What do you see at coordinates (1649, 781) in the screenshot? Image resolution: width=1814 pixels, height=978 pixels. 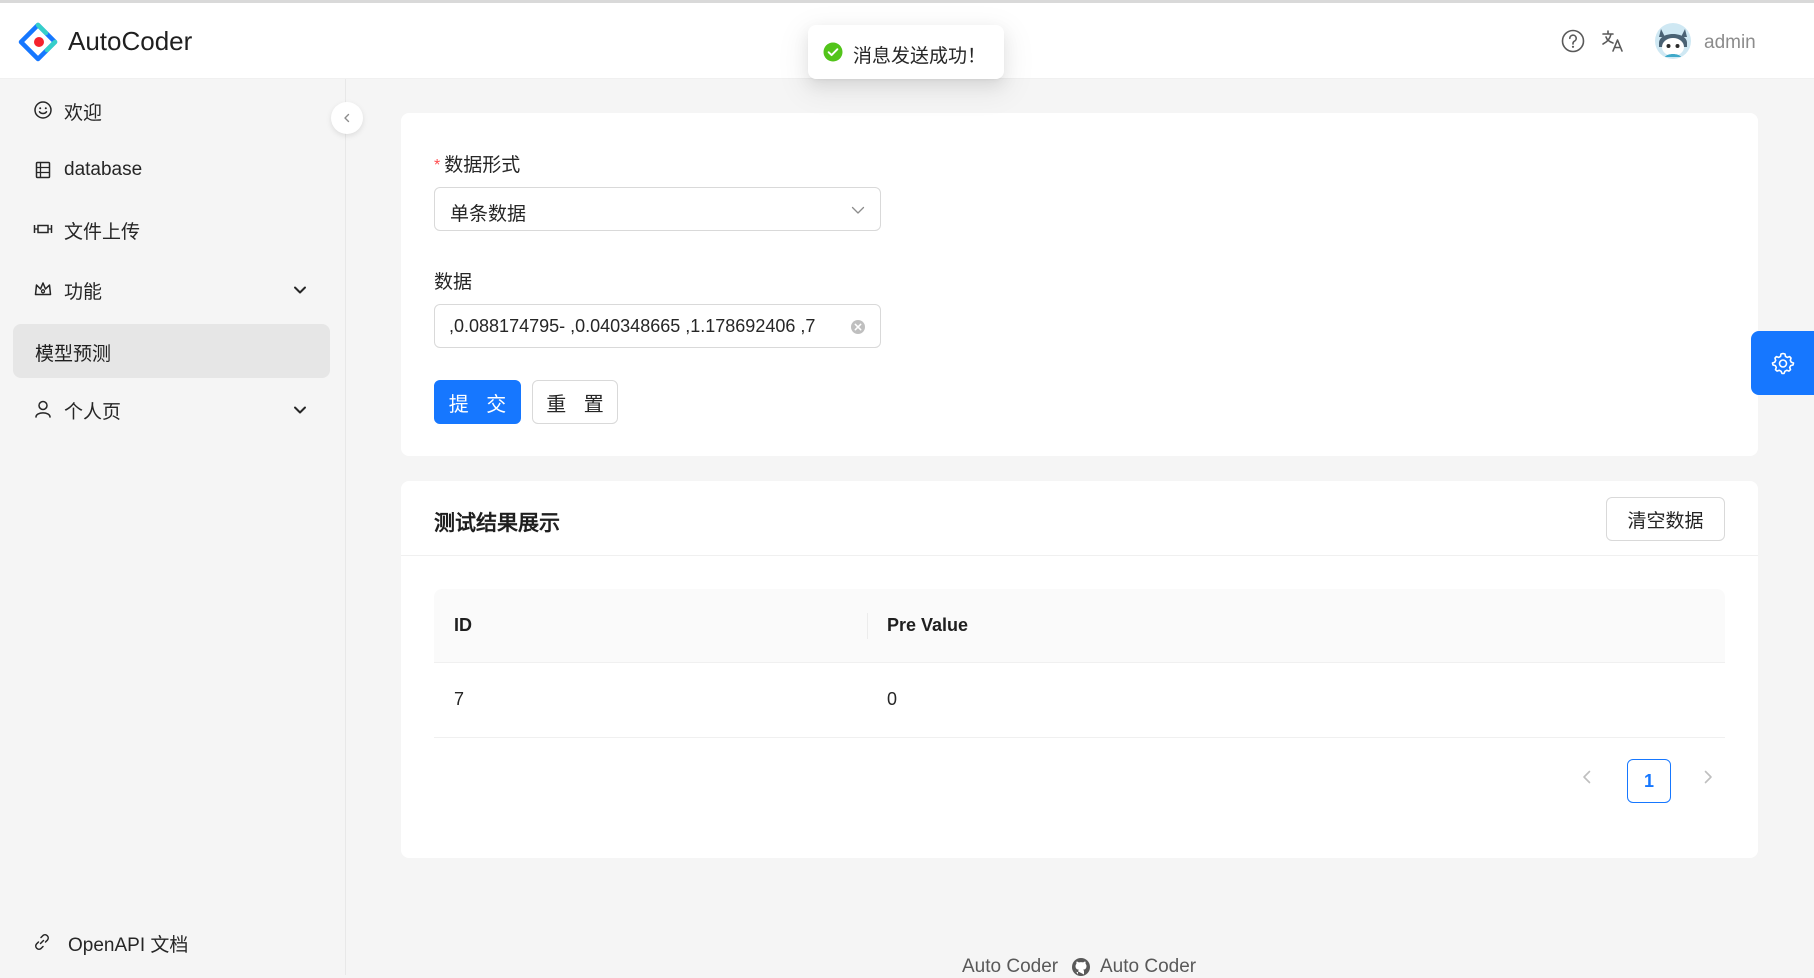 I see `pagination-page-1: 1` at bounding box center [1649, 781].